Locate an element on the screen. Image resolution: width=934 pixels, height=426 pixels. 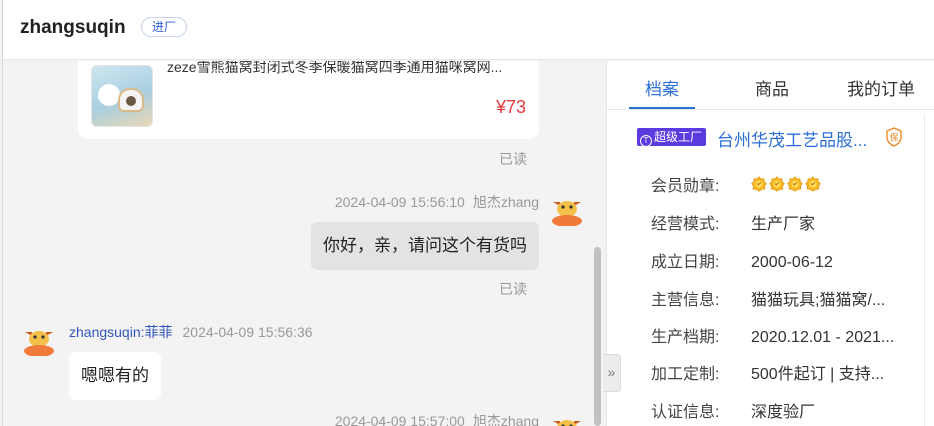
tab-products: 商品 is located at coordinates (772, 87).